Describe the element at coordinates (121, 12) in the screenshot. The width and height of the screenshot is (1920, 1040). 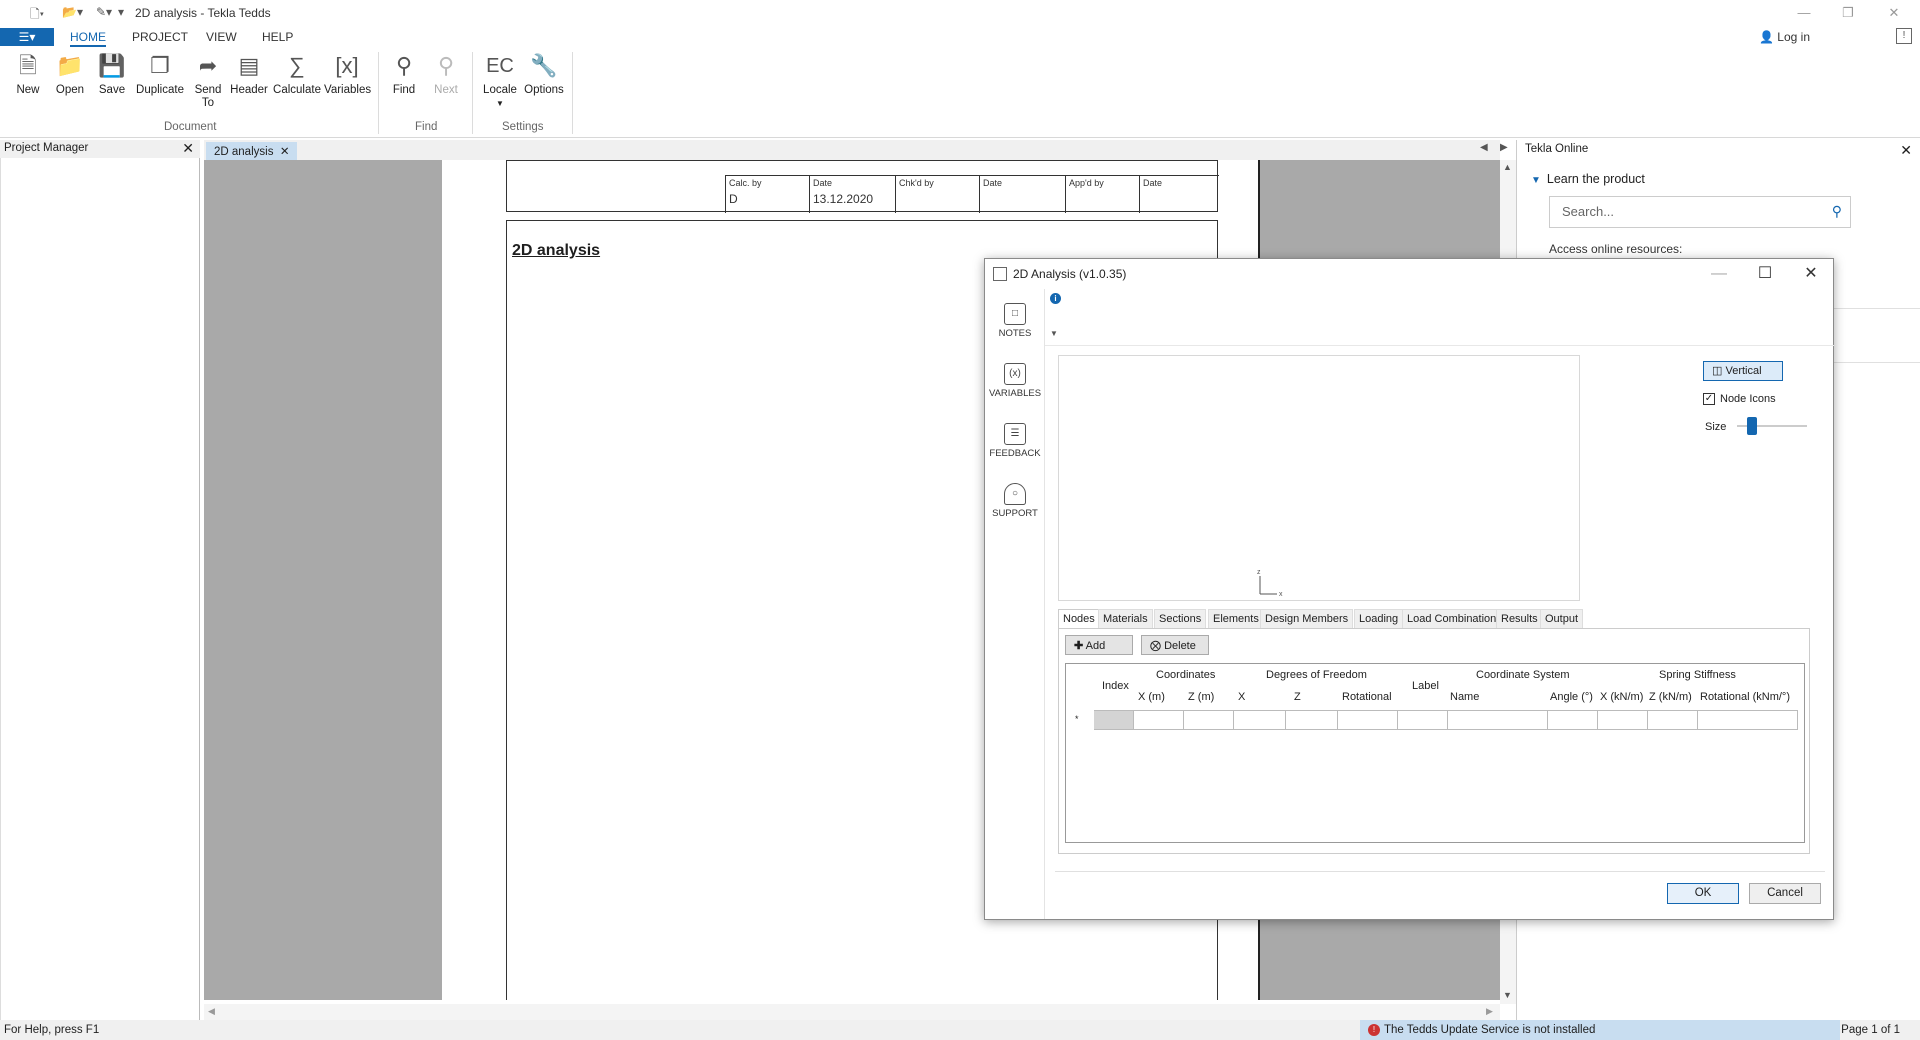
I see `customize-dropdown-icon: ▾` at that location.